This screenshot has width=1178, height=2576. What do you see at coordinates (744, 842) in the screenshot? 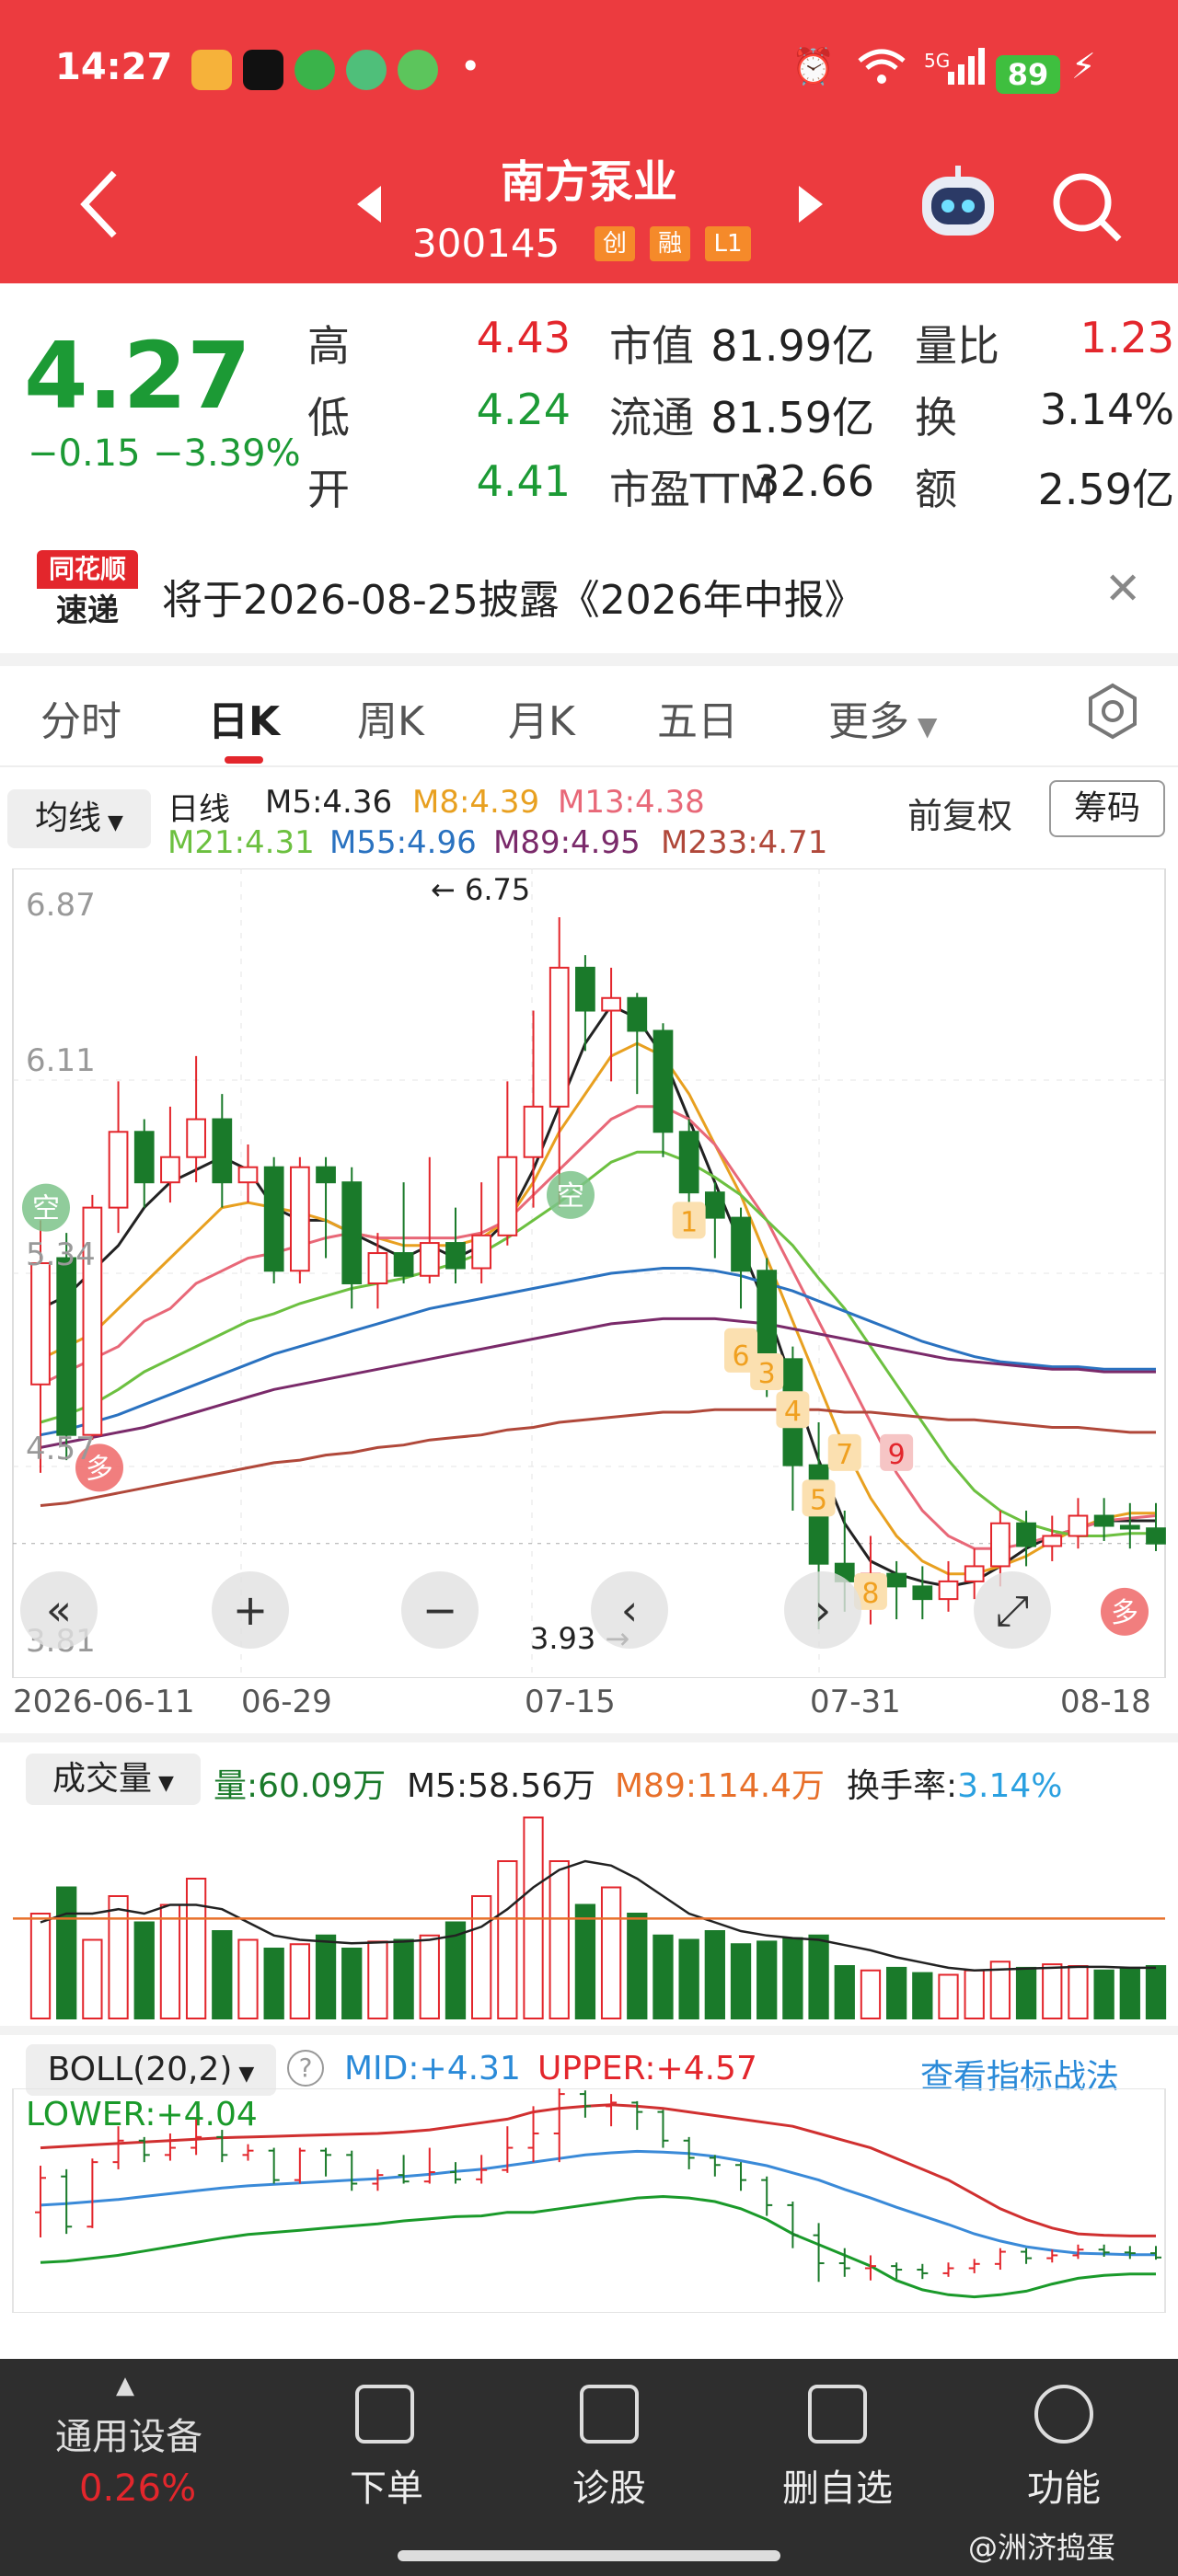
I see `ma-legend-item: M233:4.71` at bounding box center [744, 842].